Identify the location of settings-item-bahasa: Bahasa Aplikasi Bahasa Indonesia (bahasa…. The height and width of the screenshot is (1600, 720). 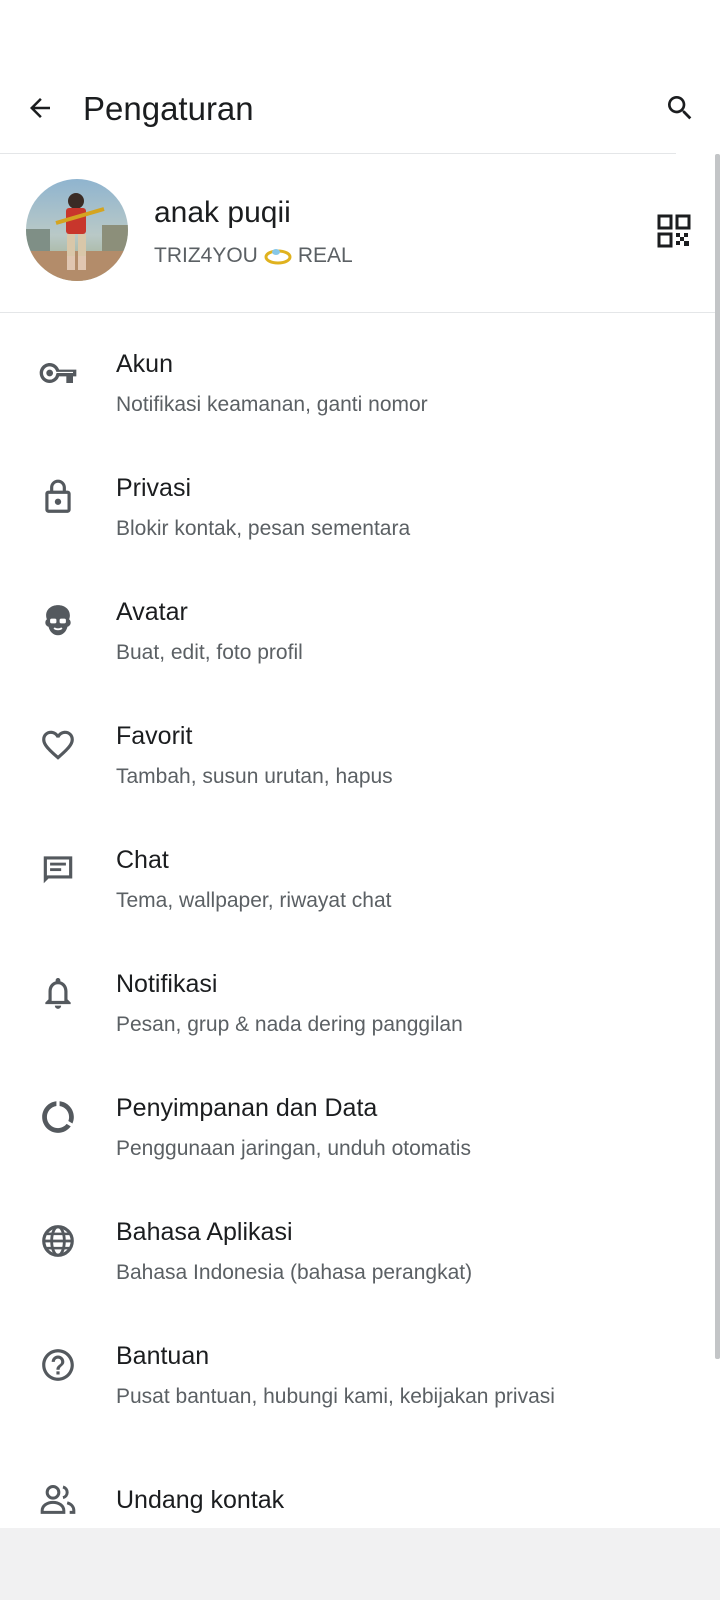
(358, 1243).